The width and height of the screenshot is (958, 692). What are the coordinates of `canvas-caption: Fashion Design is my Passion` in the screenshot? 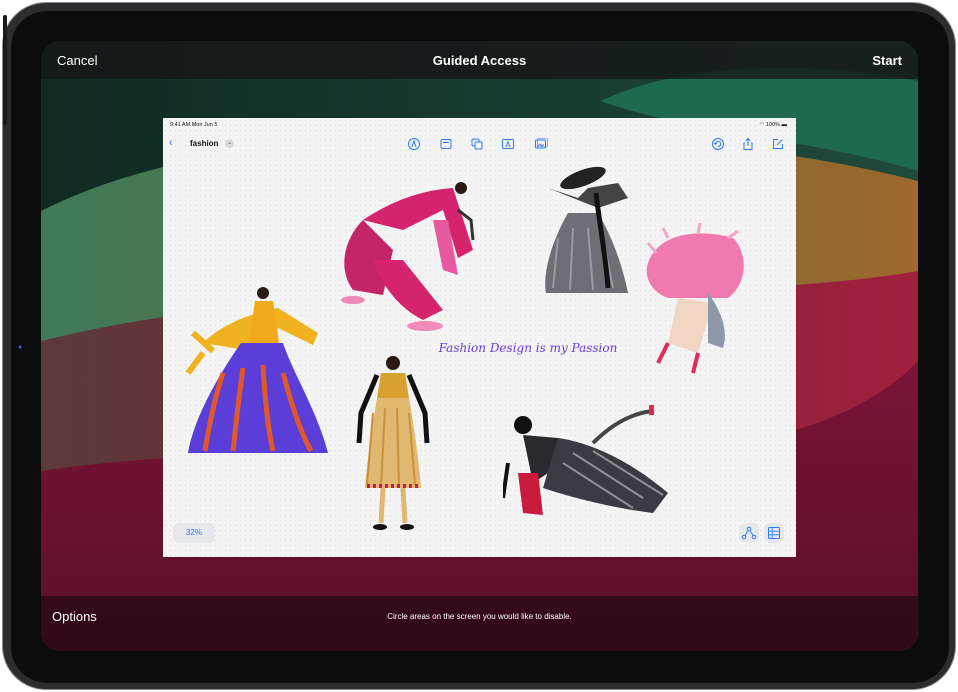 It's located at (528, 348).